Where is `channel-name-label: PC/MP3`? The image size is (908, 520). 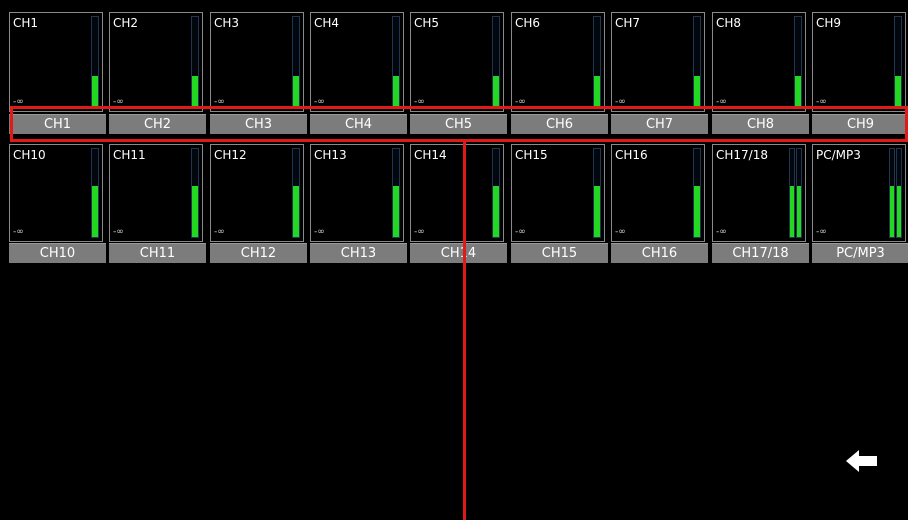
channel-name-label: PC/MP3 is located at coordinates (838, 155).